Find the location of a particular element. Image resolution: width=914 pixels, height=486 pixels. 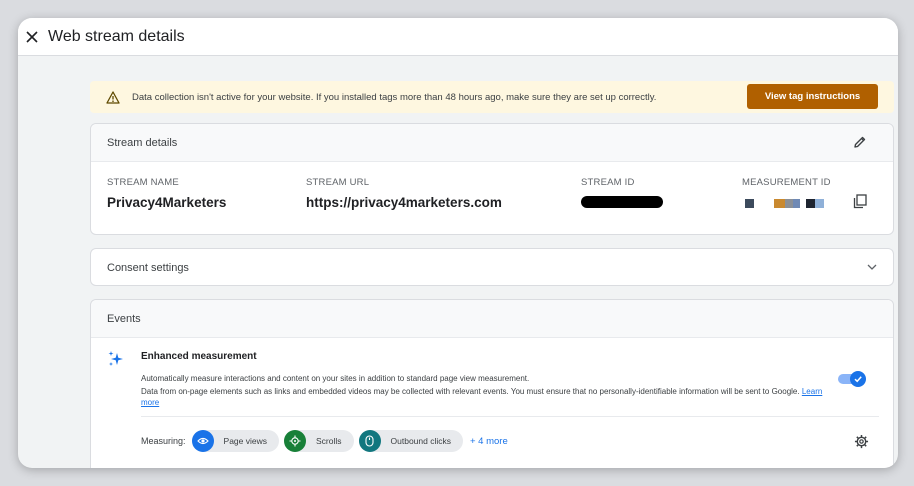

close-icon is located at coordinates (32, 36).